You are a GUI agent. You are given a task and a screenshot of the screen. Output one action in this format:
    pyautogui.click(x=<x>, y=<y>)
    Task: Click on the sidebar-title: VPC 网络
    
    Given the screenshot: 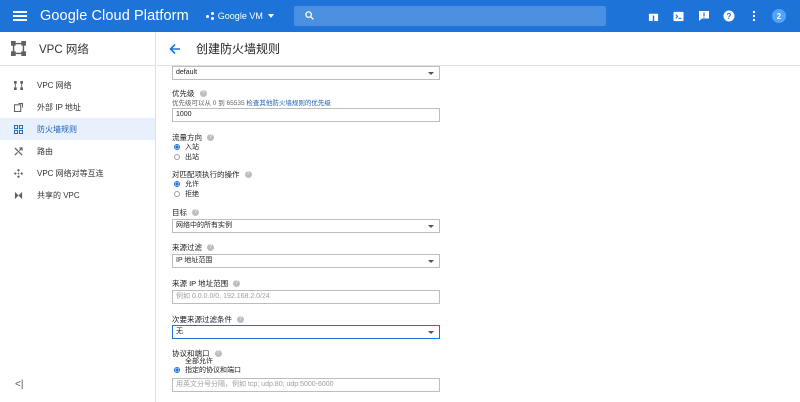 What is the action you would take?
    pyautogui.click(x=64, y=49)
    